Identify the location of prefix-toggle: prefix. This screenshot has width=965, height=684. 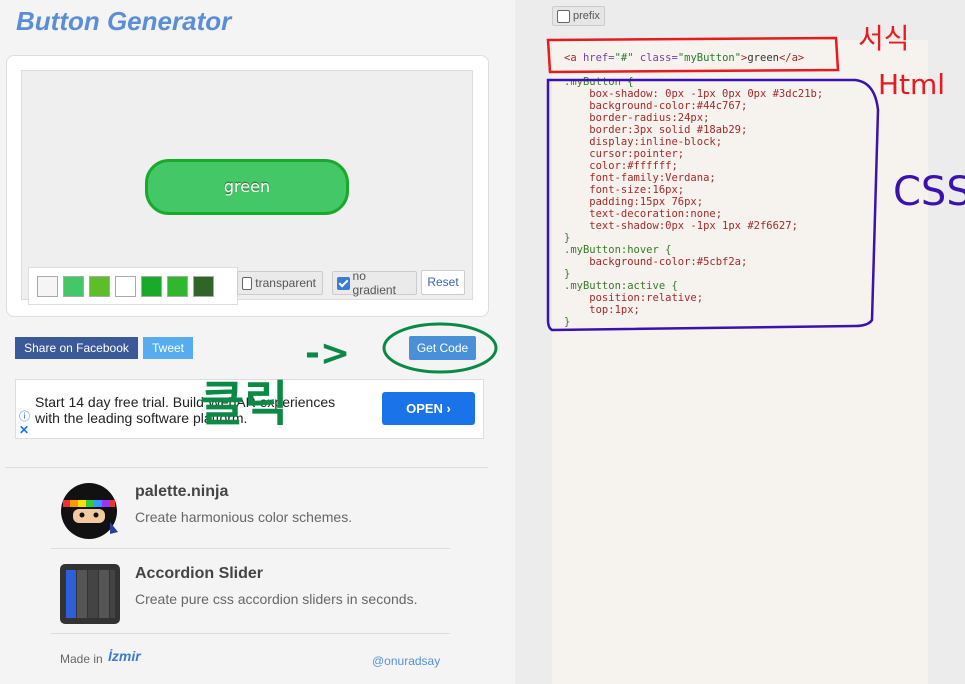
(578, 16).